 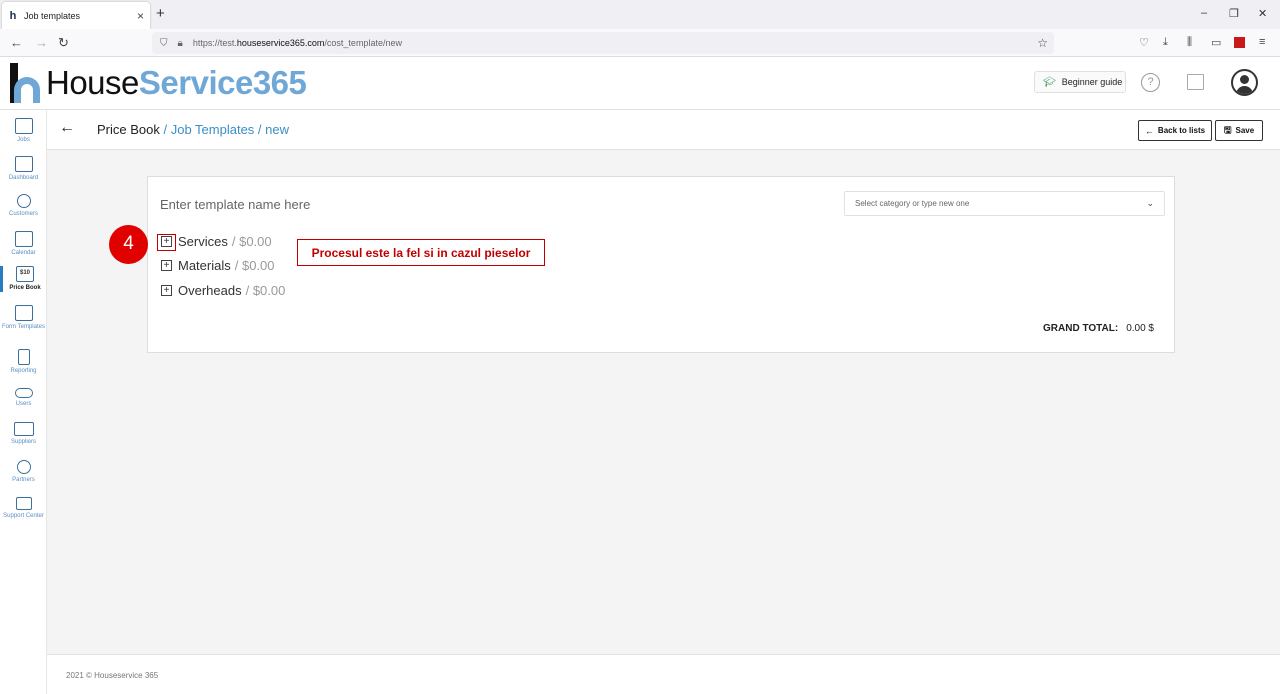 What do you see at coordinates (222, 82) in the screenshot?
I see `logo-text-service: Service365` at bounding box center [222, 82].